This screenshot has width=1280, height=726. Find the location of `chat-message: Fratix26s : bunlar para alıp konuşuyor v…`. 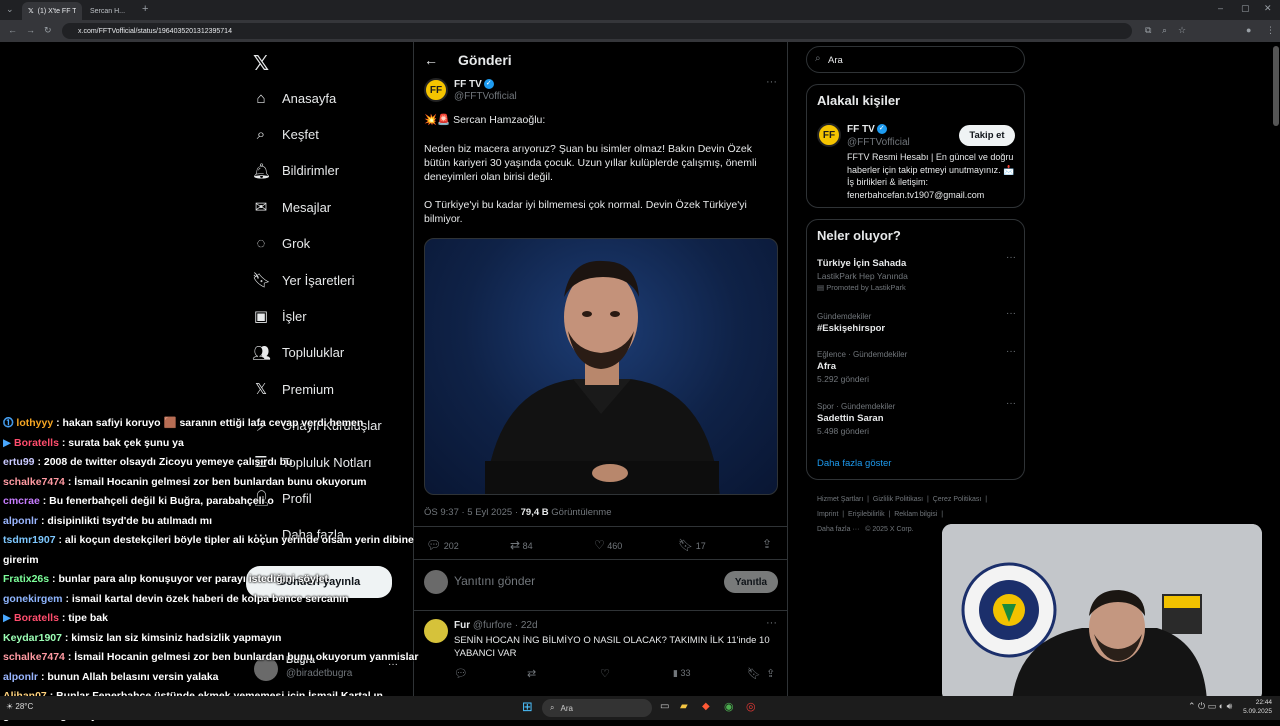

chat-message: Fratix26s : bunlar para alıp konuşuyor v… is located at coordinates (210, 580).